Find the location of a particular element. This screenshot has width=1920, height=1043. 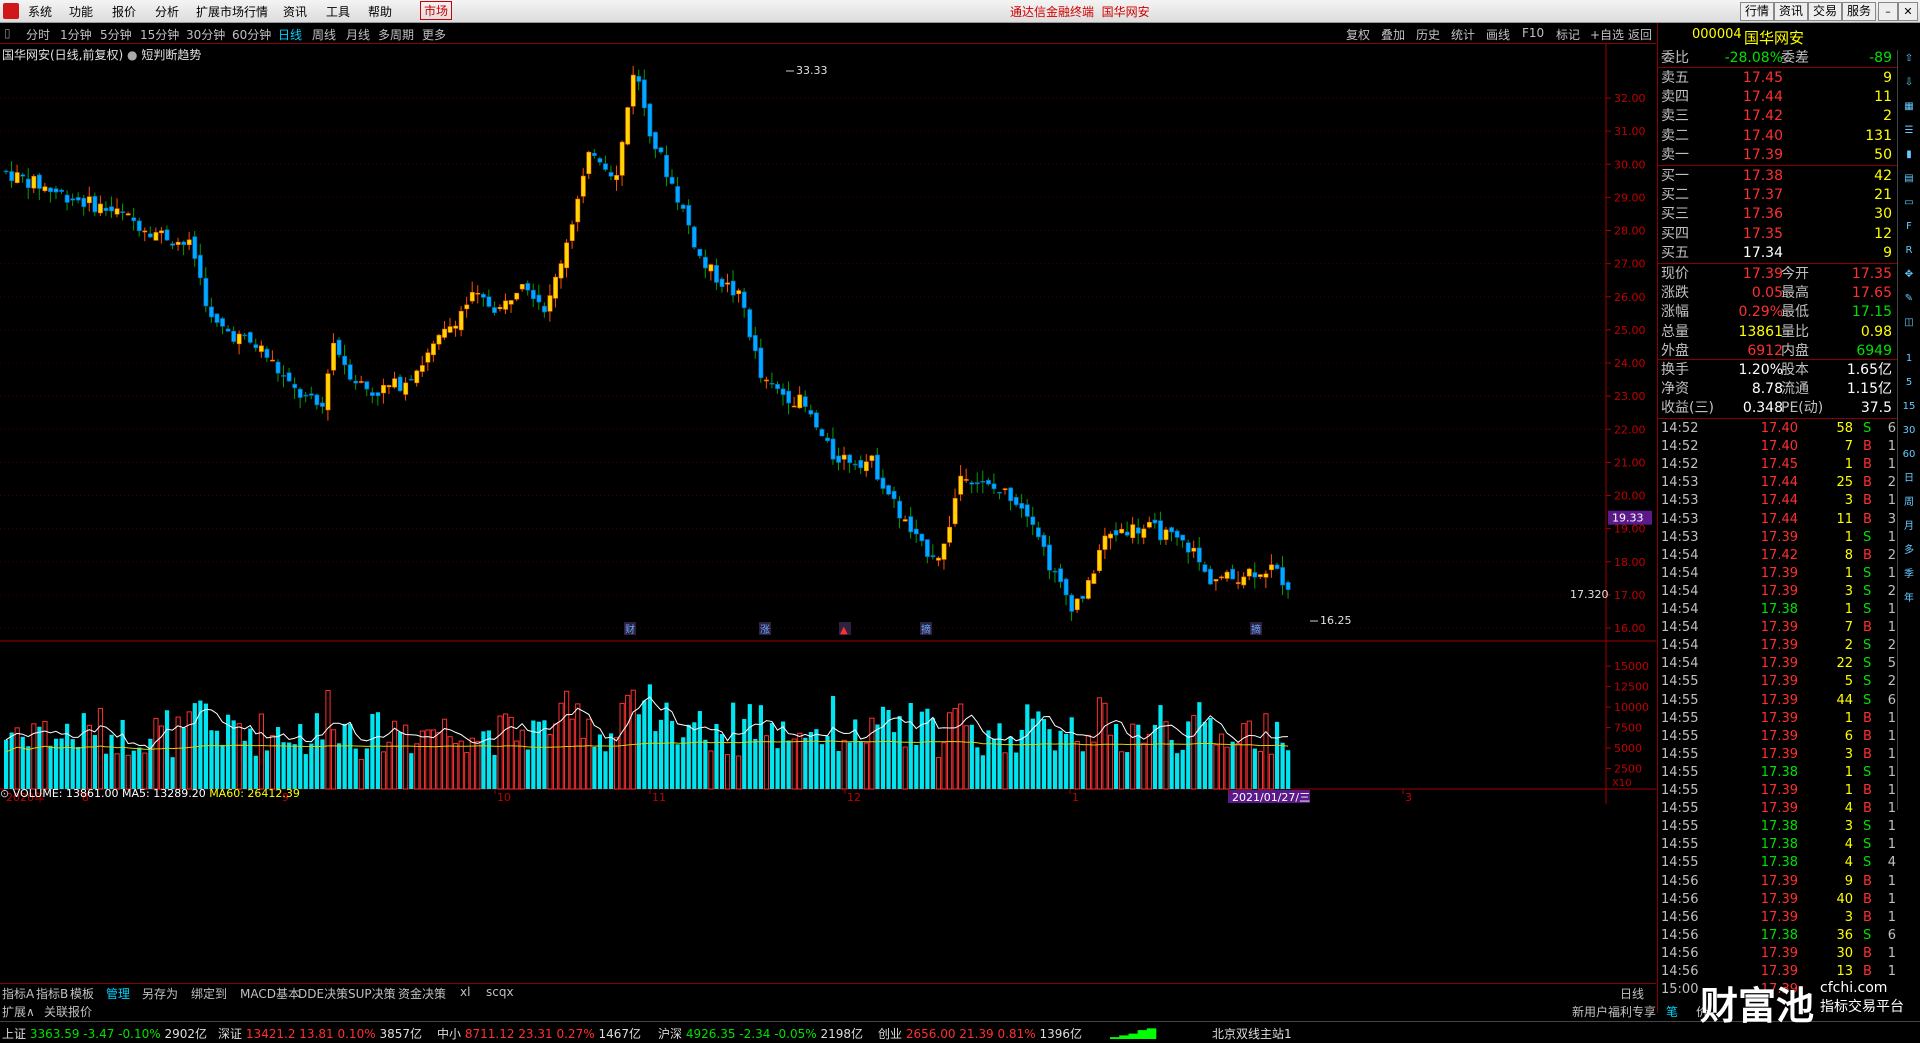

menu-info: 资讯 is located at coordinates (295, 11).